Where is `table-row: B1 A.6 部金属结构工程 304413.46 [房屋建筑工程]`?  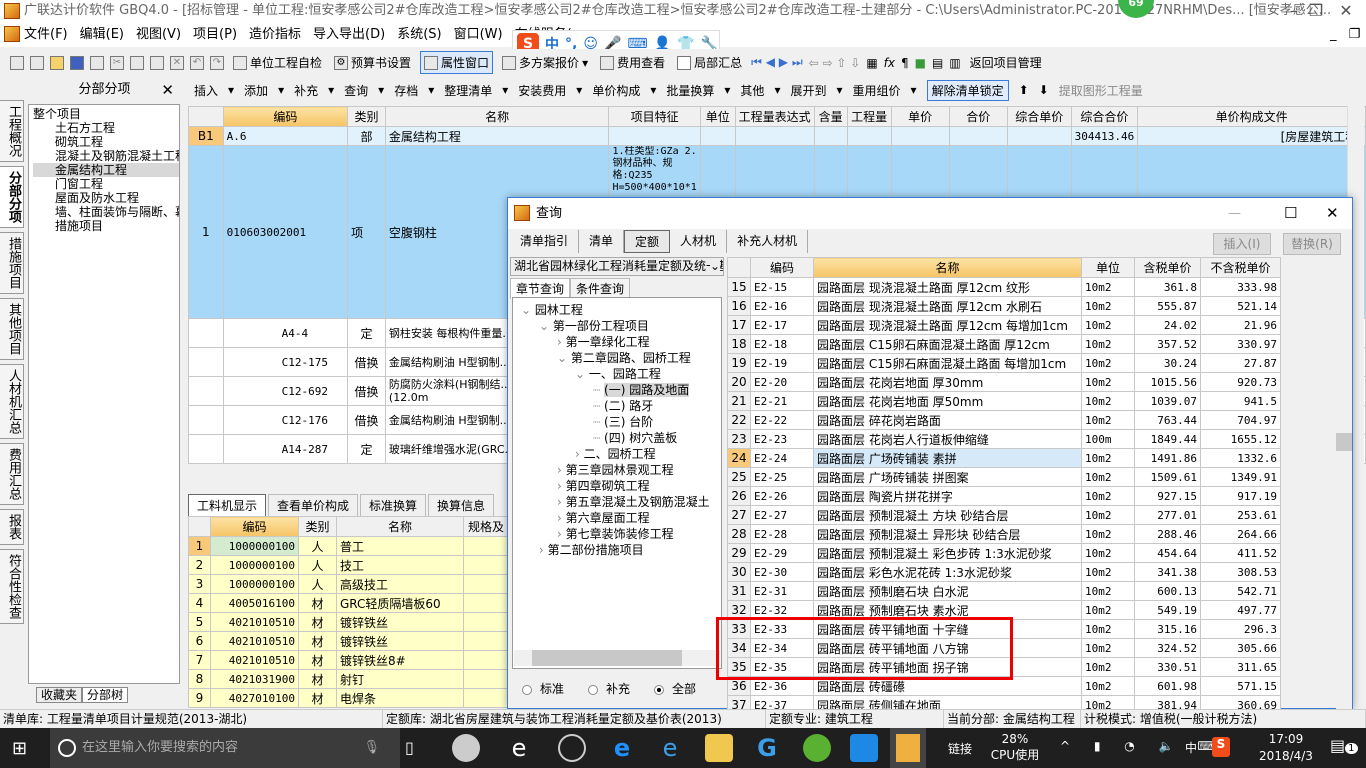 table-row: B1 A.6 部金属结构工程 304413.46 [房屋建筑工程] is located at coordinates (777, 136).